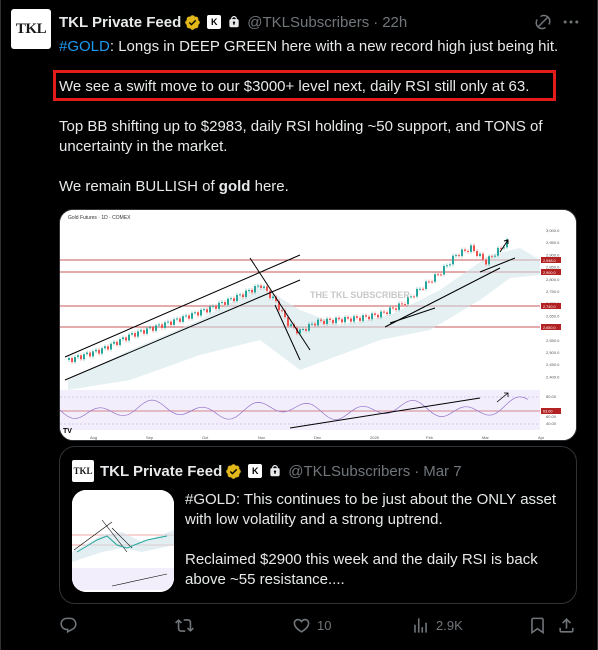  What do you see at coordinates (317, 437) in the screenshot?
I see `x-tick-label: Dec` at bounding box center [317, 437].